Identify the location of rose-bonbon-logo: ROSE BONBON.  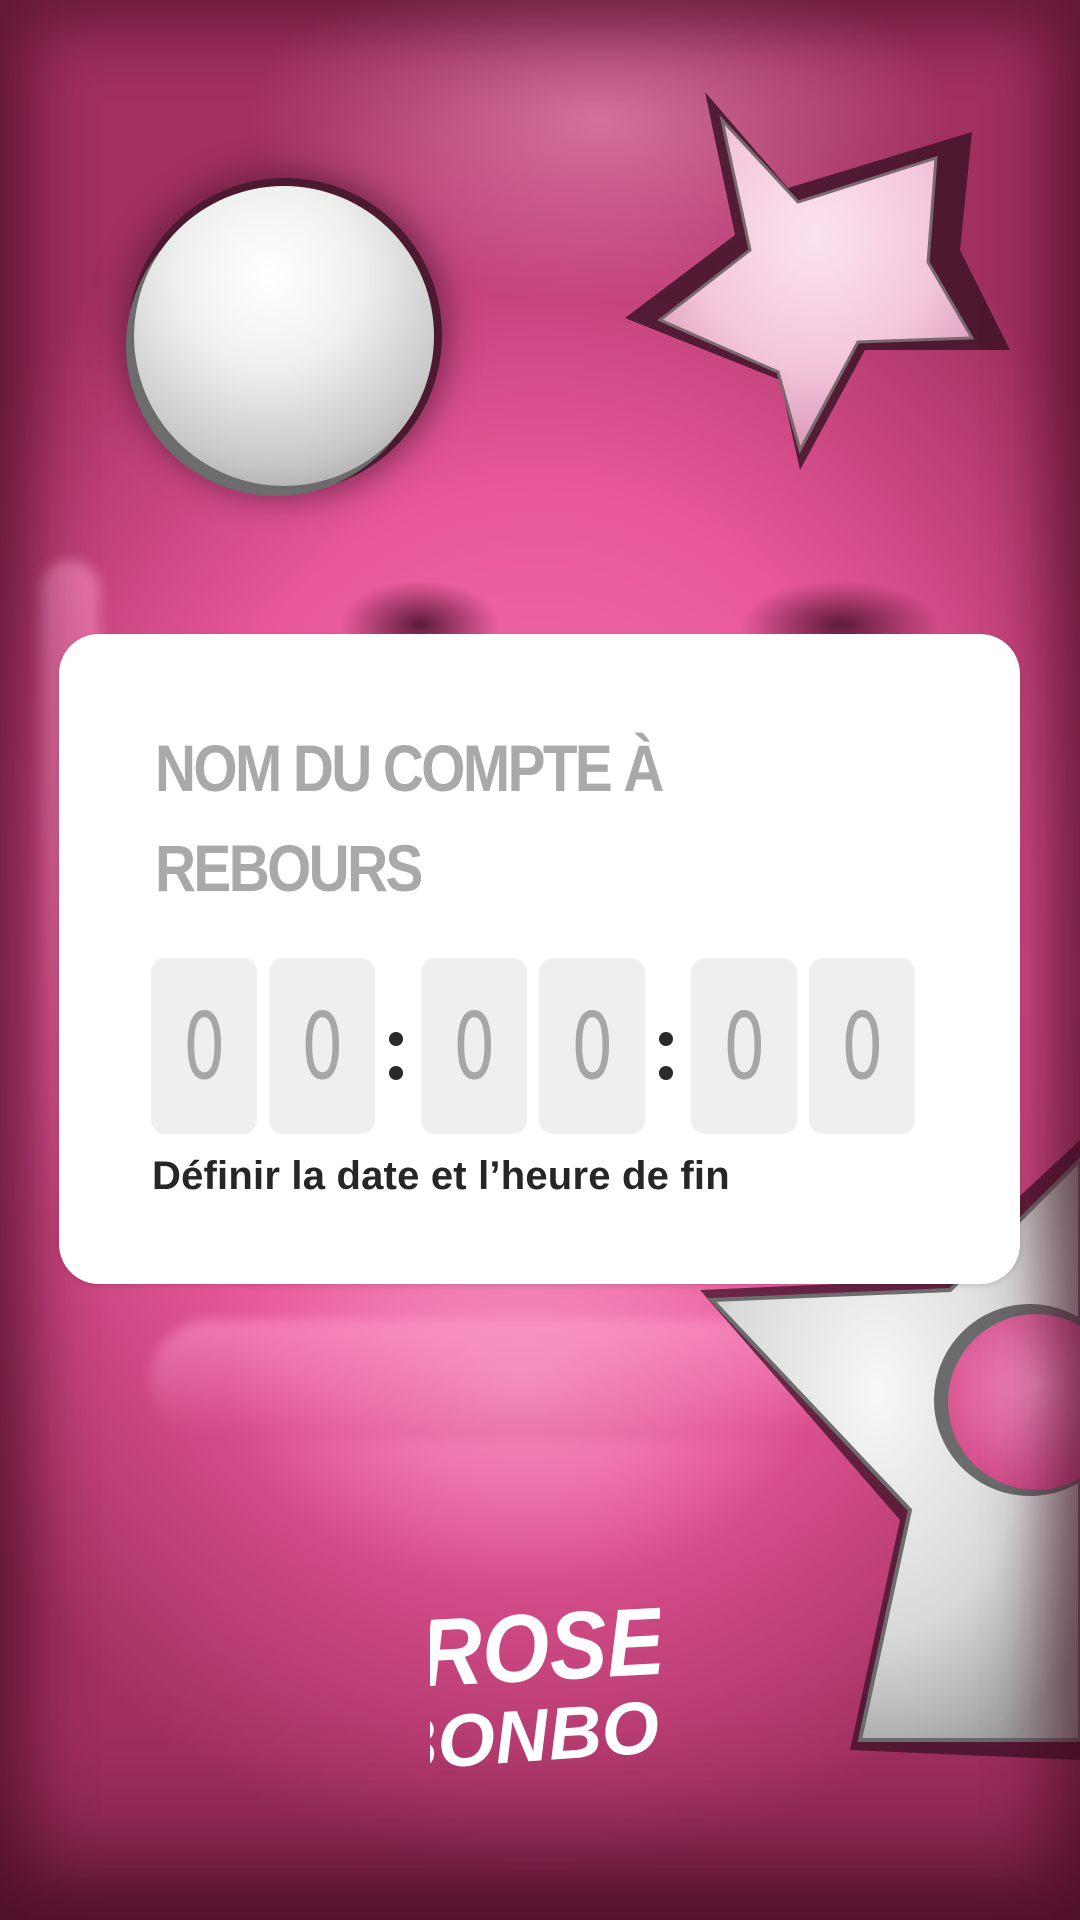
(545, 1684).